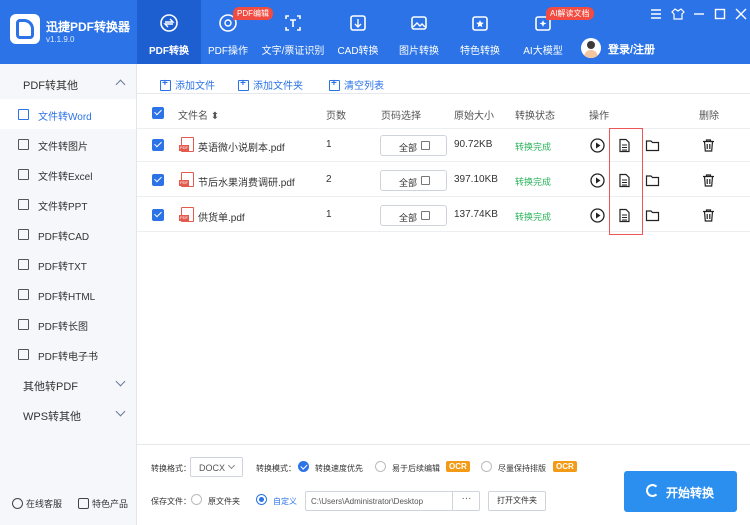 This screenshot has height=525, width=750. Describe the element at coordinates (293, 23) in the screenshot. I see `ocr-icon` at that location.